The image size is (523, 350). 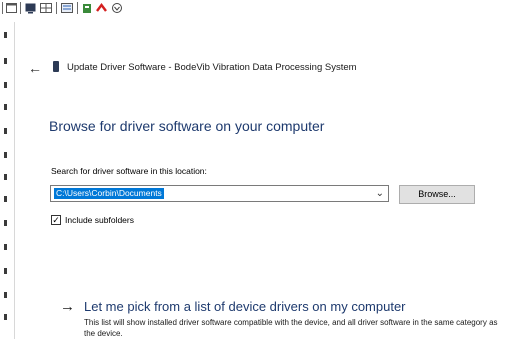 I want to click on list-icon, so click(x=67, y=8).